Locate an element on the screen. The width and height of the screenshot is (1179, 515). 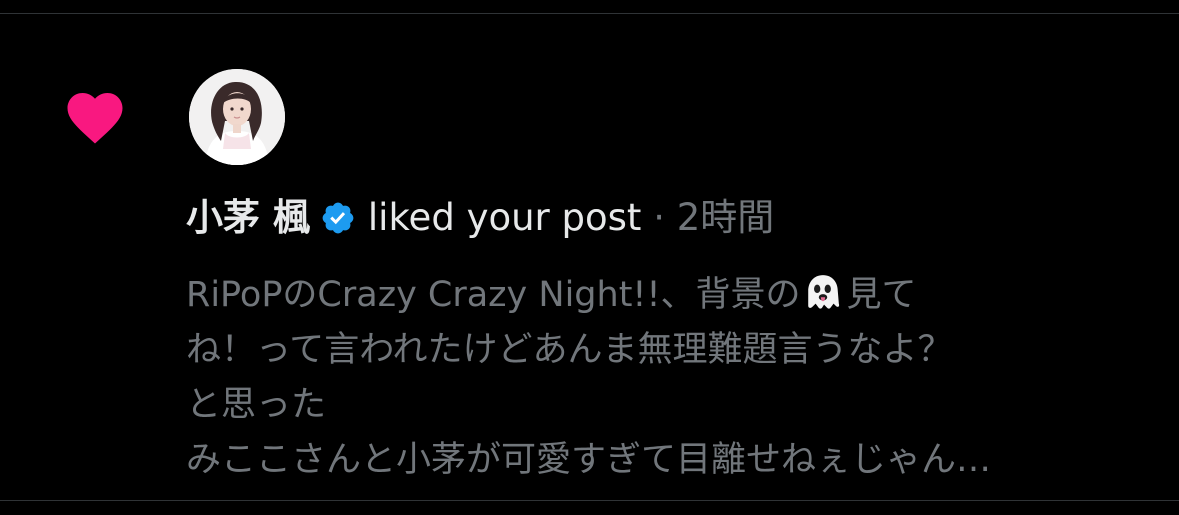
verified-badge-icon is located at coordinates (338, 218).